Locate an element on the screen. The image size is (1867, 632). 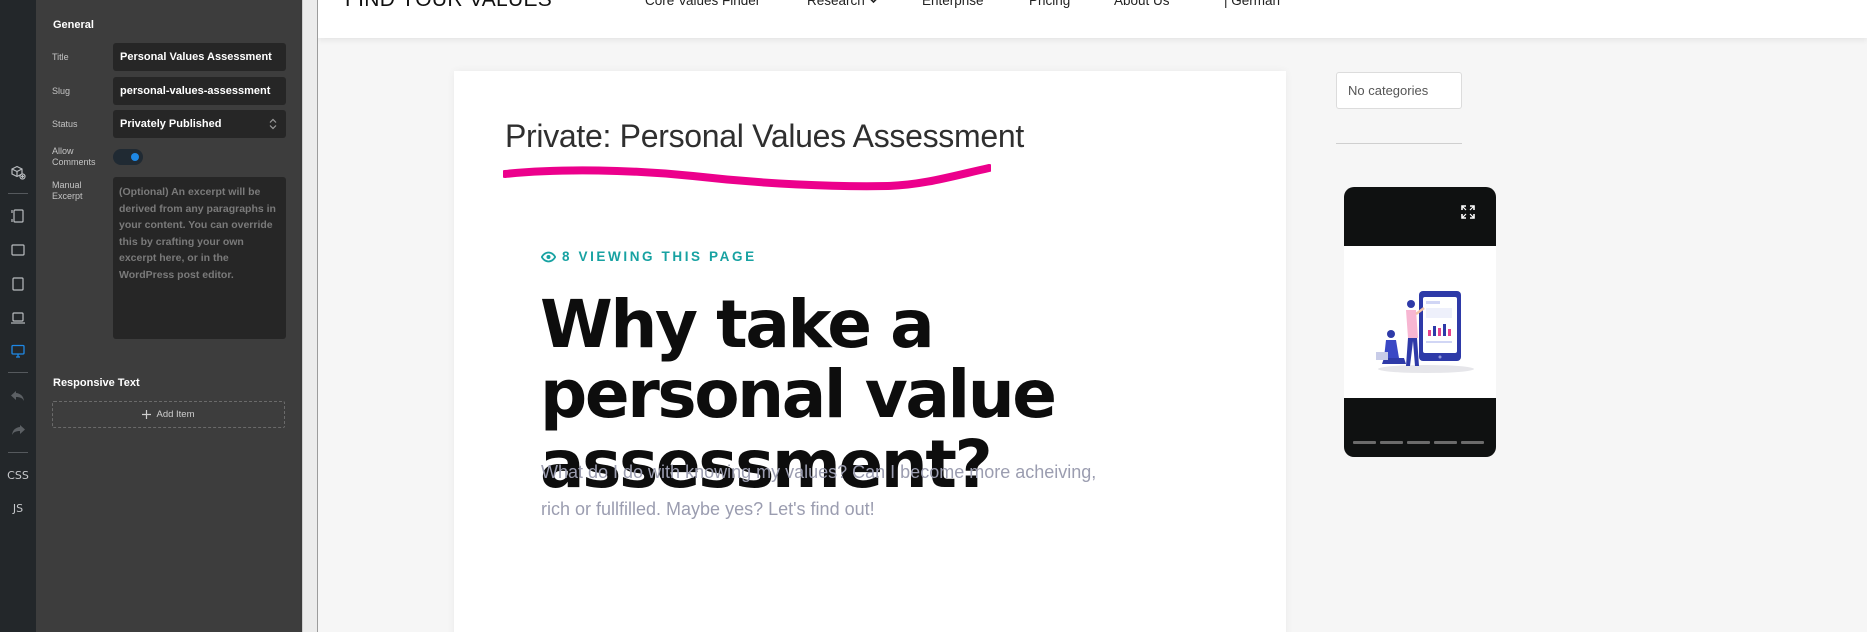
site-logo: FIND YOUR VALUES is located at coordinates (448, 6).